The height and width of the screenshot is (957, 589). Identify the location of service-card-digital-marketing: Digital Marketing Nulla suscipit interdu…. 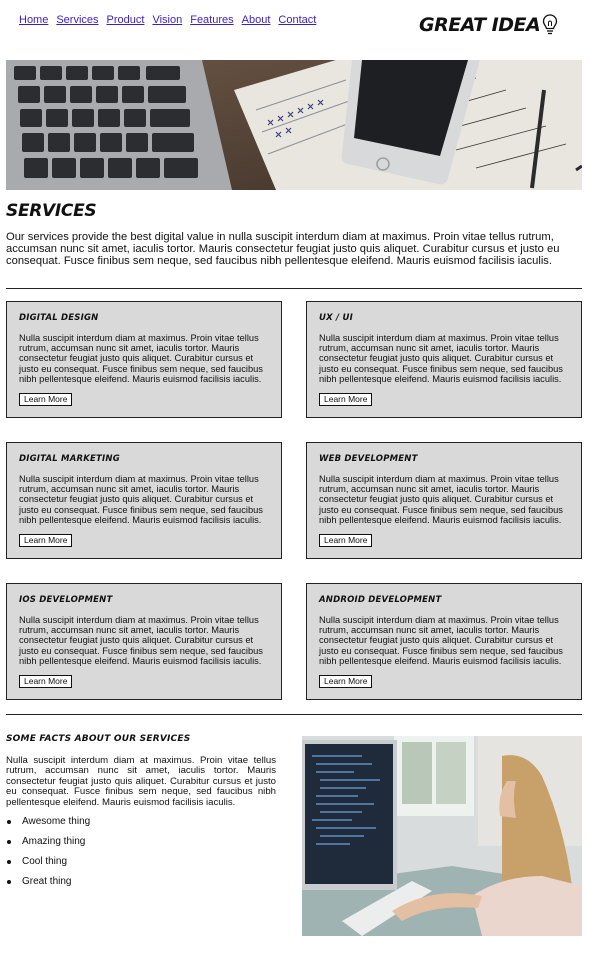
(144, 500).